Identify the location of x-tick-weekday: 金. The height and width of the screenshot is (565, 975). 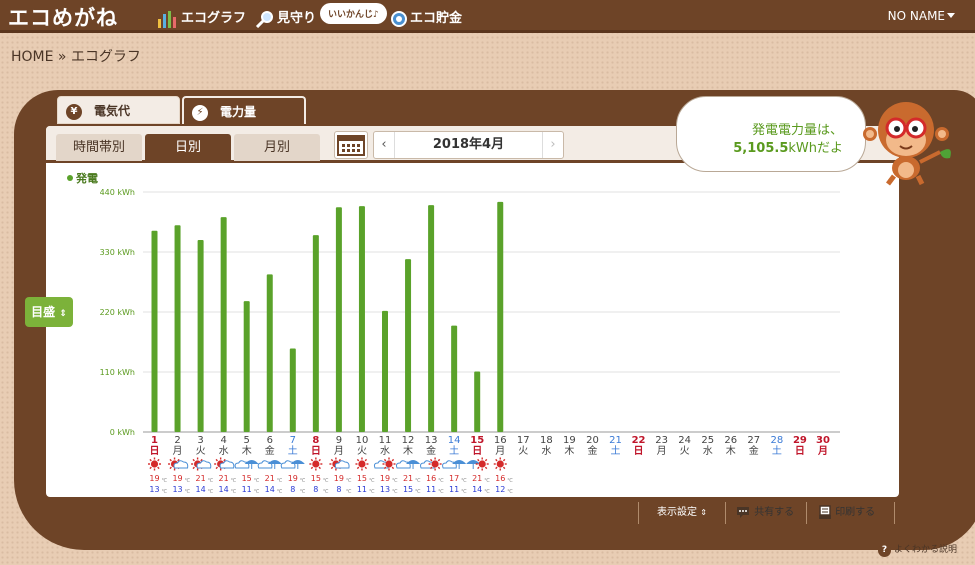
(270, 450).